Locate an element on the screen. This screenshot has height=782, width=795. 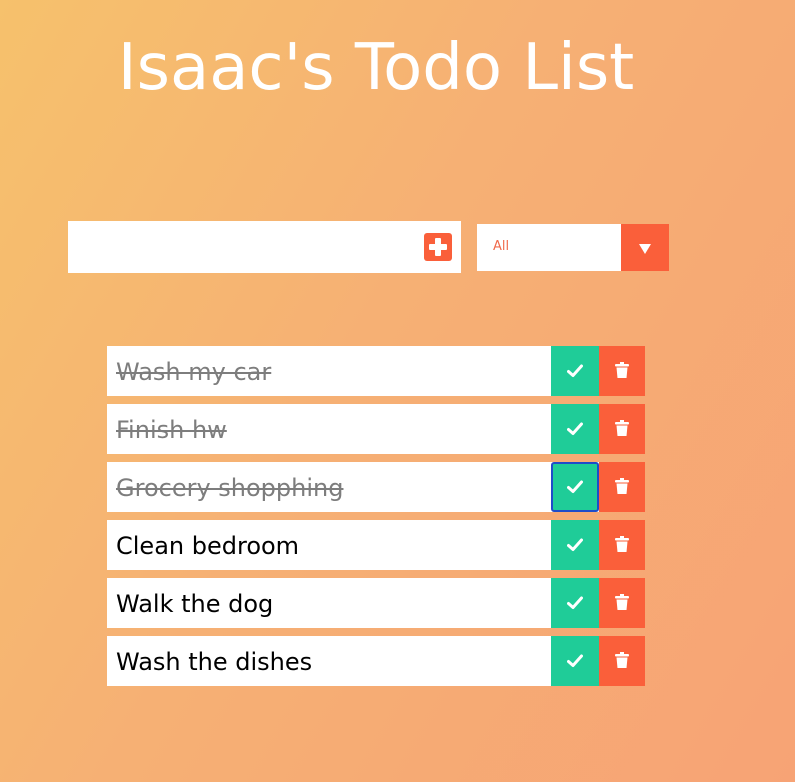
todo-input is located at coordinates (238, 247).